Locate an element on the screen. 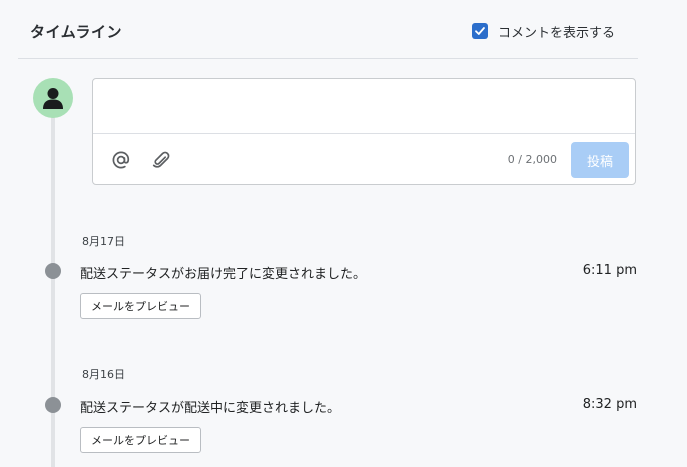 Image resolution: width=687 pixels, height=467 pixels. timeline-rail is located at coordinates (53, 291).